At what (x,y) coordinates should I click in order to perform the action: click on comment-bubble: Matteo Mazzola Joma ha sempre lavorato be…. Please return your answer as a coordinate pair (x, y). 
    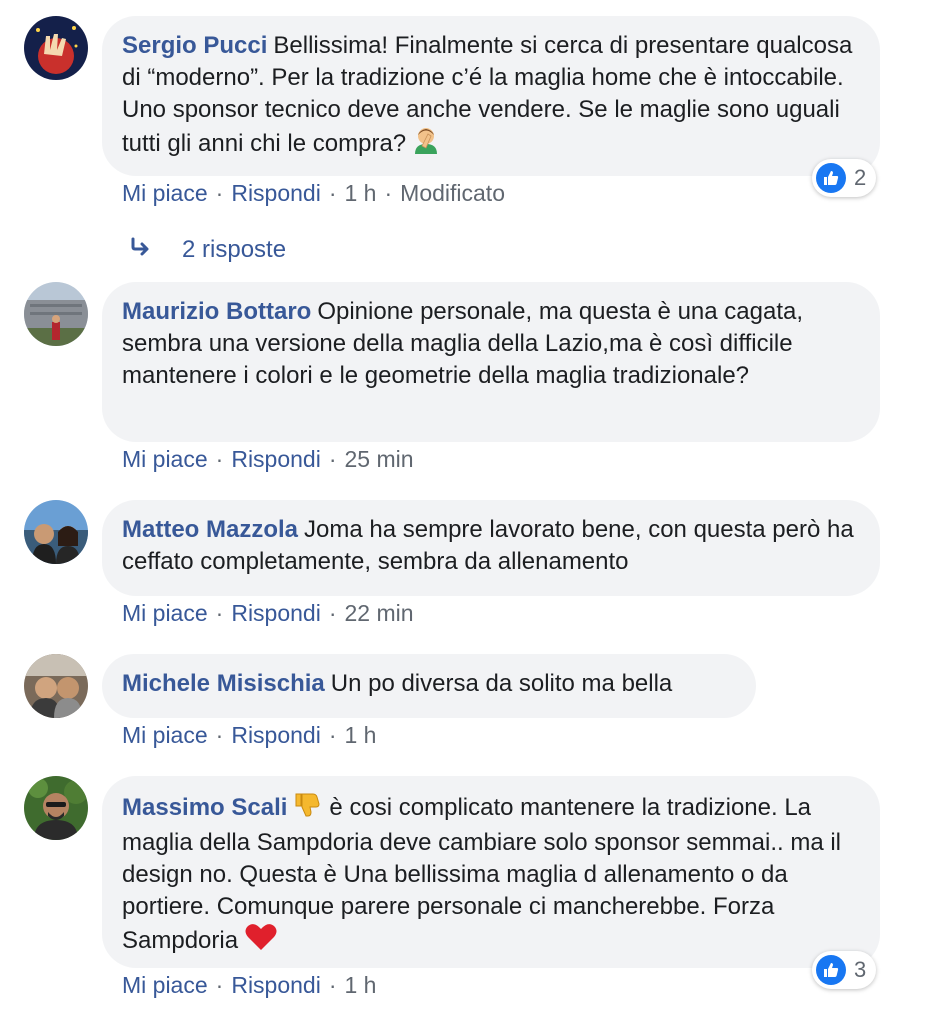
    Looking at the image, I should click on (491, 548).